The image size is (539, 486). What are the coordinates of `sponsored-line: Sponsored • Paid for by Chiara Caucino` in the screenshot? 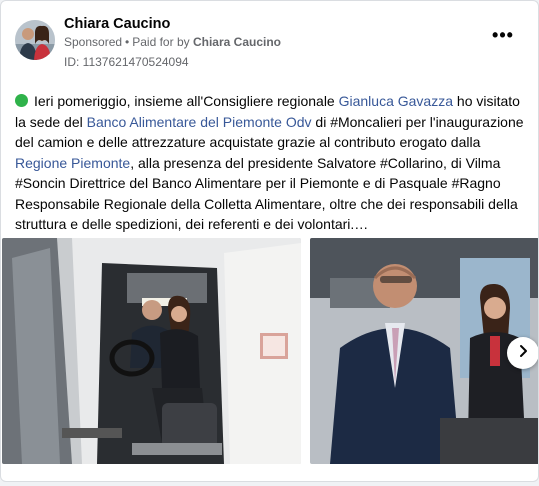 It's located at (172, 42).